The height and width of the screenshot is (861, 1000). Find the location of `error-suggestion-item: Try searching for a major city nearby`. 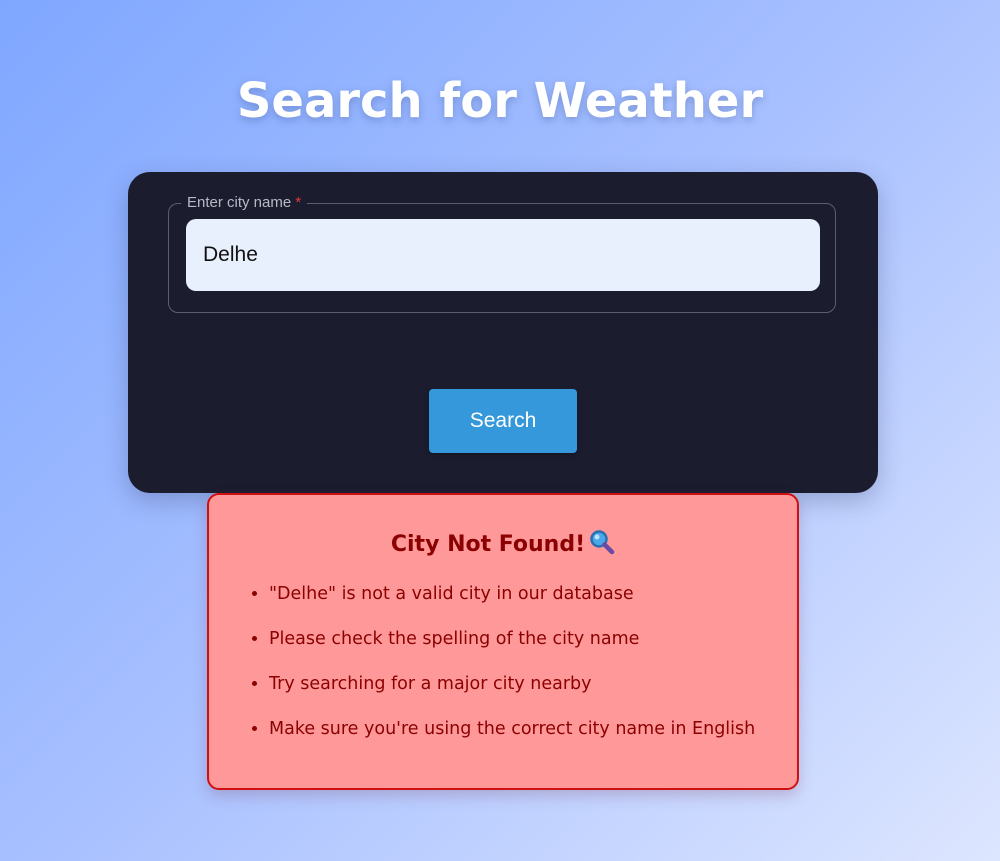

error-suggestion-item: Try searching for a major city nearby is located at coordinates (512, 684).